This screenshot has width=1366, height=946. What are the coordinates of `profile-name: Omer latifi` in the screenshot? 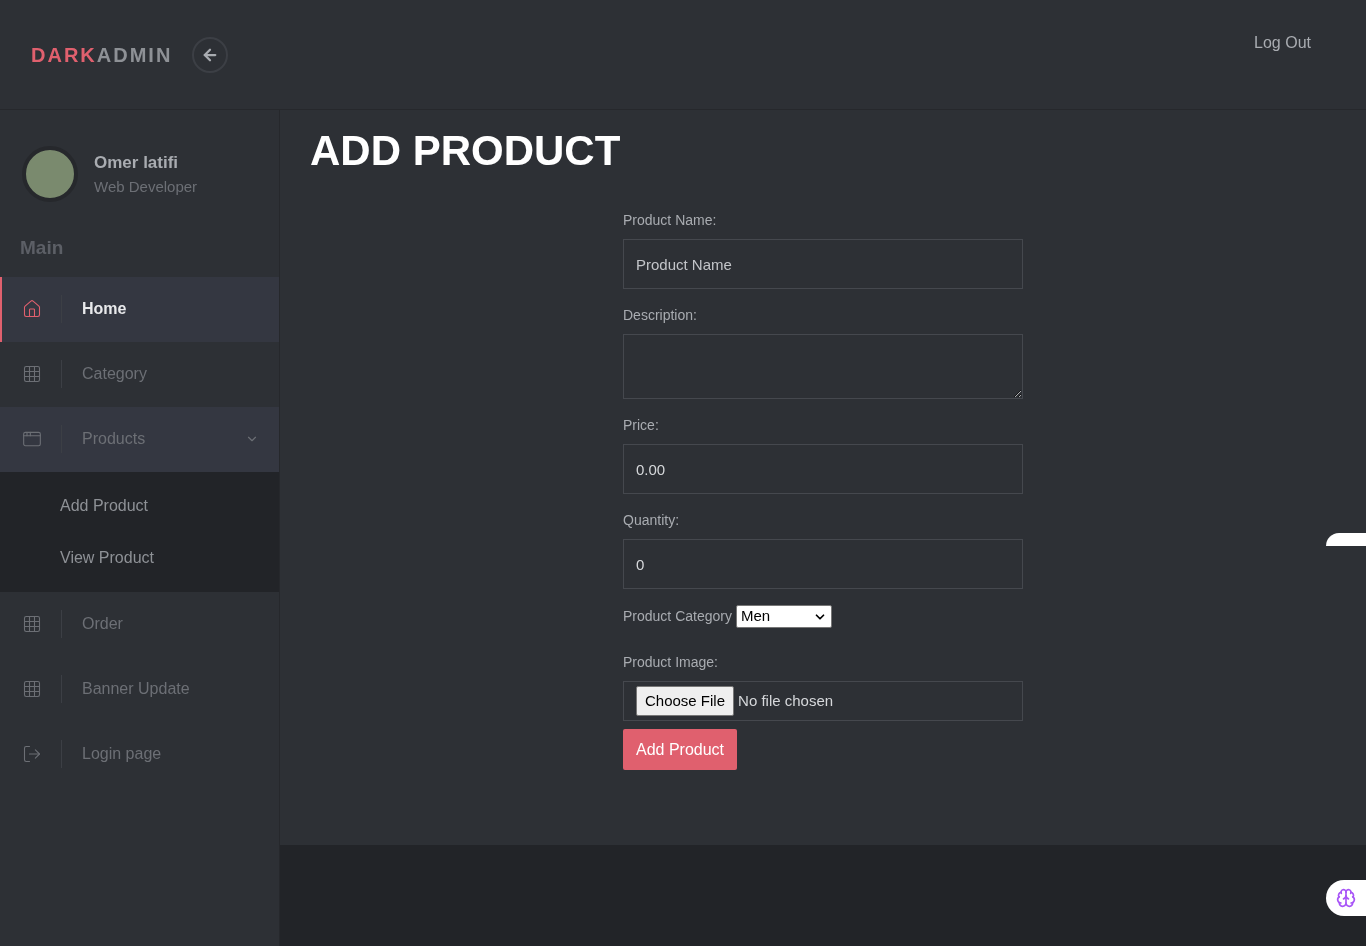 It's located at (137, 163).